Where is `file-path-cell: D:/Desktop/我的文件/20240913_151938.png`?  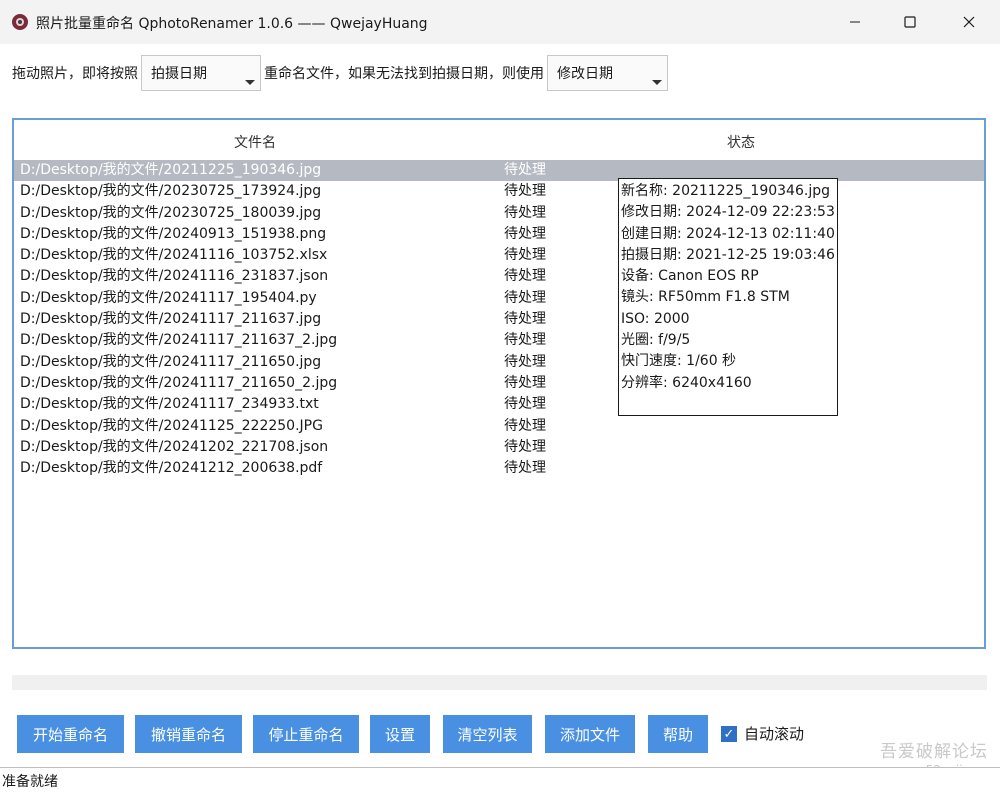 file-path-cell: D:/Desktop/我的文件/20240913_151938.png is located at coordinates (173, 233).